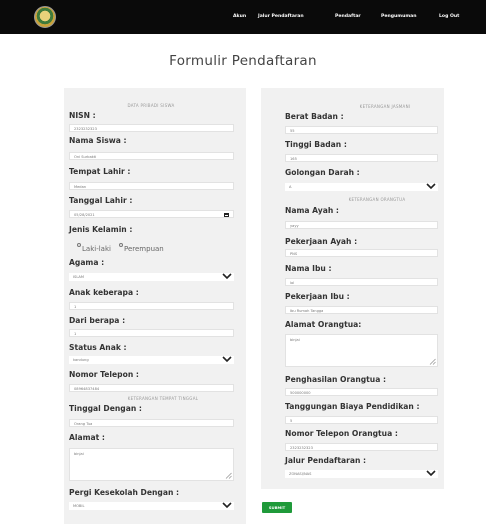 The image size is (486, 524). What do you see at coordinates (151, 105) in the screenshot?
I see `section-title-personal: DATA PRIBADI SISWA` at bounding box center [151, 105].